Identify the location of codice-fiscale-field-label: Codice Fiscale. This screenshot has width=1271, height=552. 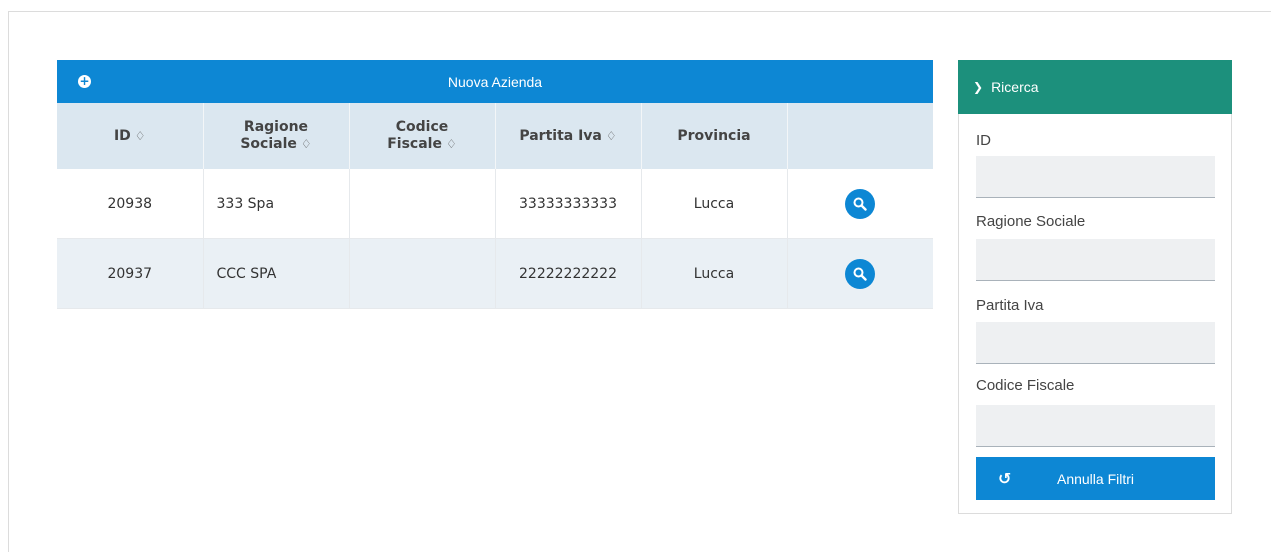
(1025, 385).